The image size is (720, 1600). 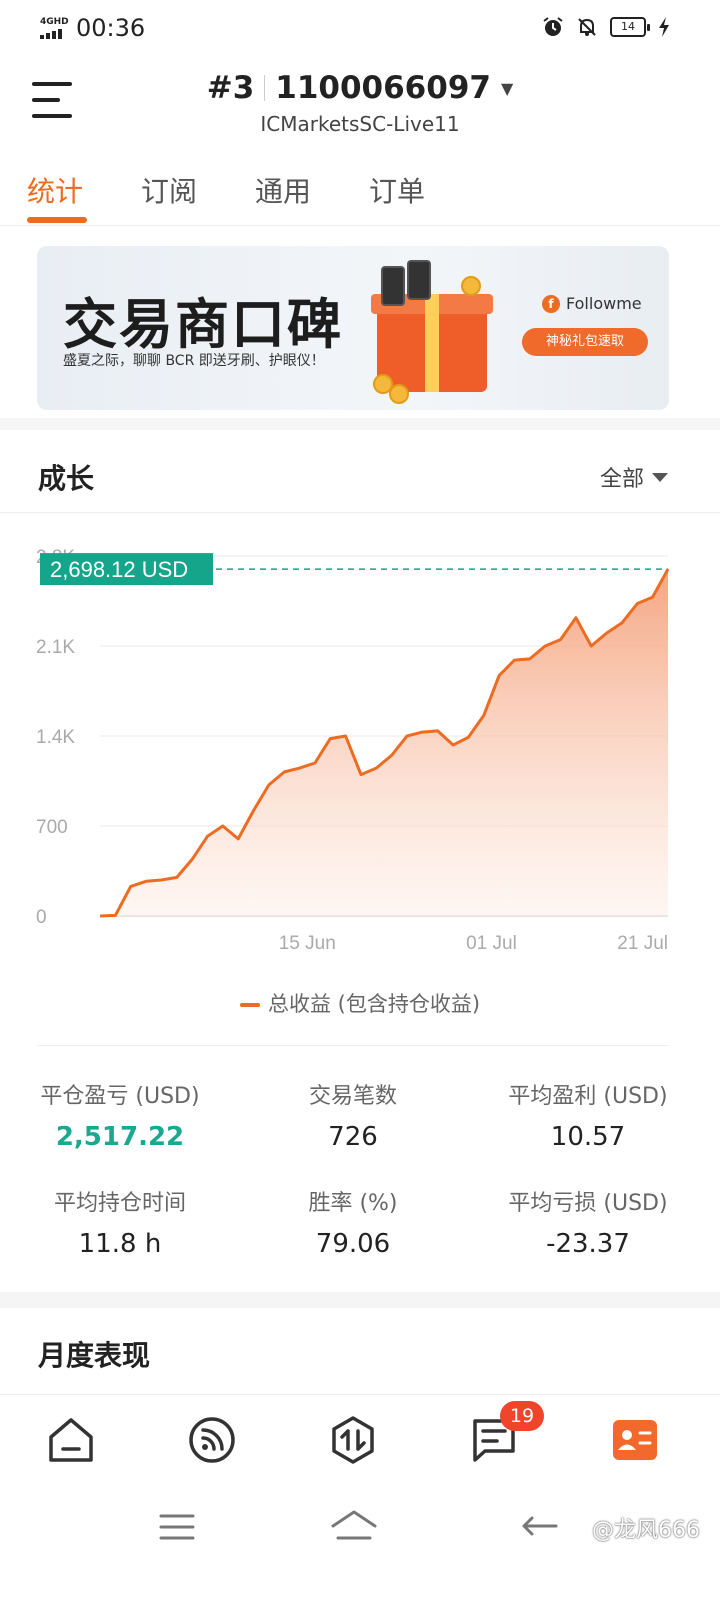 I want to click on status-left: 4GHD 00:36, so click(x=92, y=28).